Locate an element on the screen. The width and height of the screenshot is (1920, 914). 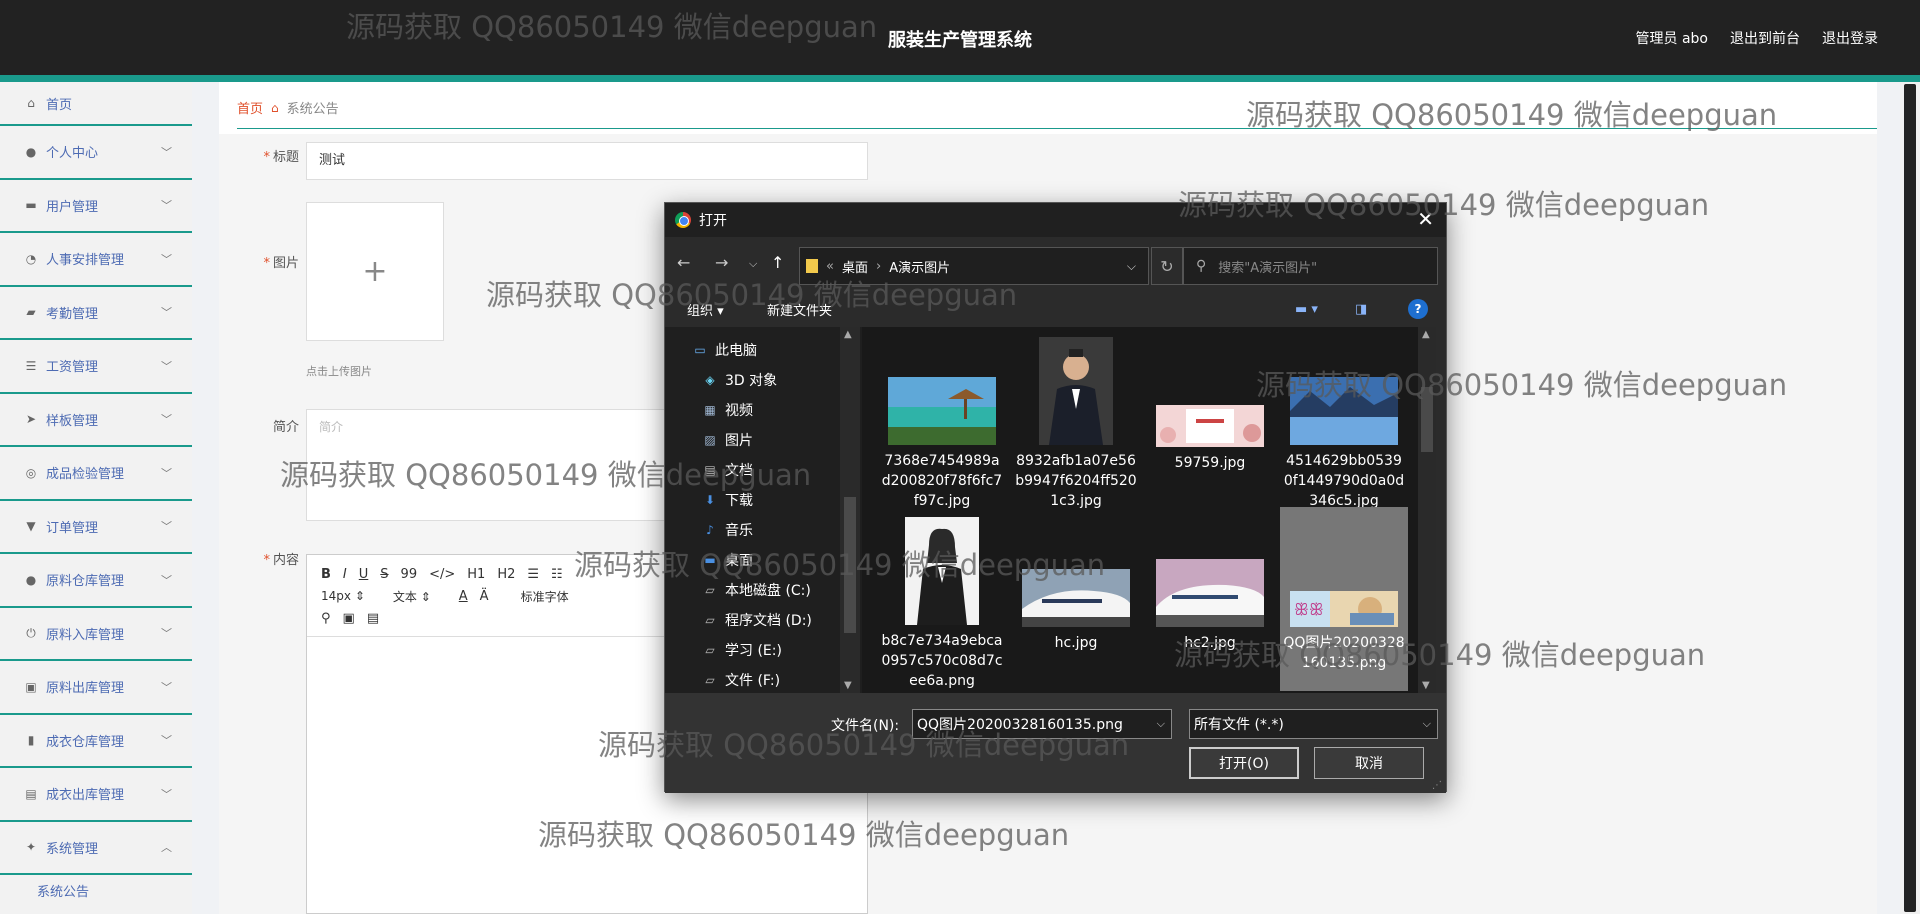
sidebar-item: ● 个人中心 ﹀ is located at coordinates (96, 153).